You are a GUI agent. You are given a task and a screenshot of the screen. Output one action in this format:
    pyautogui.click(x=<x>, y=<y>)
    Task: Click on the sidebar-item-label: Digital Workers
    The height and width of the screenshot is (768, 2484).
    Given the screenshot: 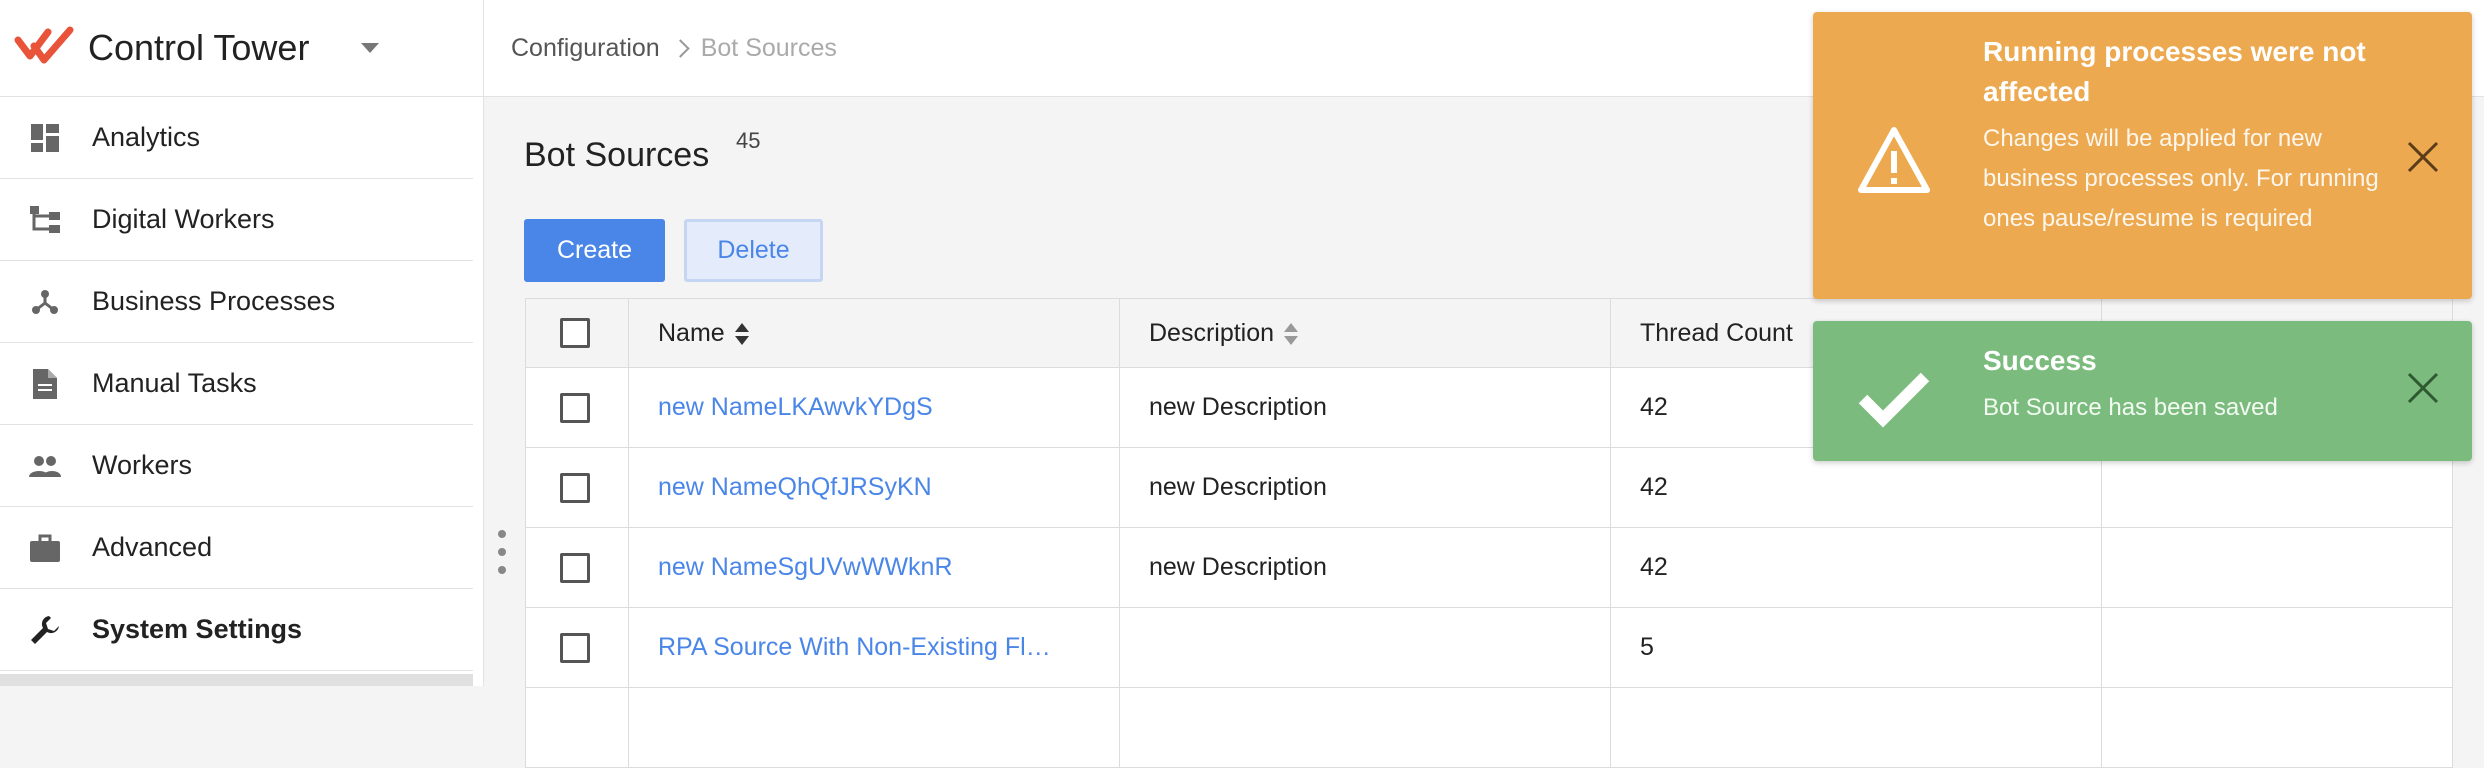 What is the action you would take?
    pyautogui.click(x=183, y=219)
    